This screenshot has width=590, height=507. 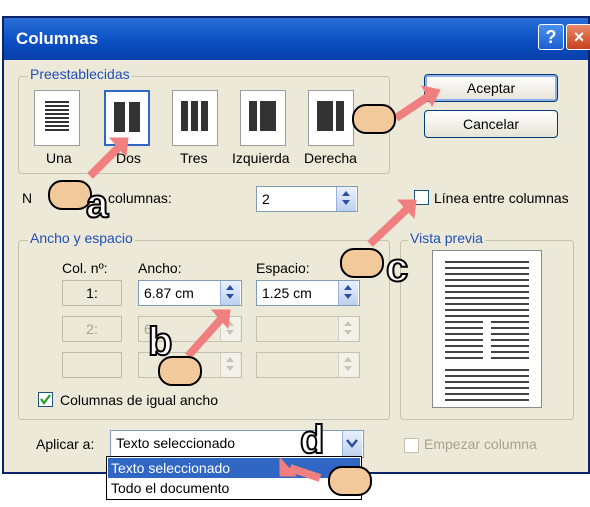 What do you see at coordinates (80, 74) in the screenshot?
I see `presets-group-label: Preestablecidas` at bounding box center [80, 74].